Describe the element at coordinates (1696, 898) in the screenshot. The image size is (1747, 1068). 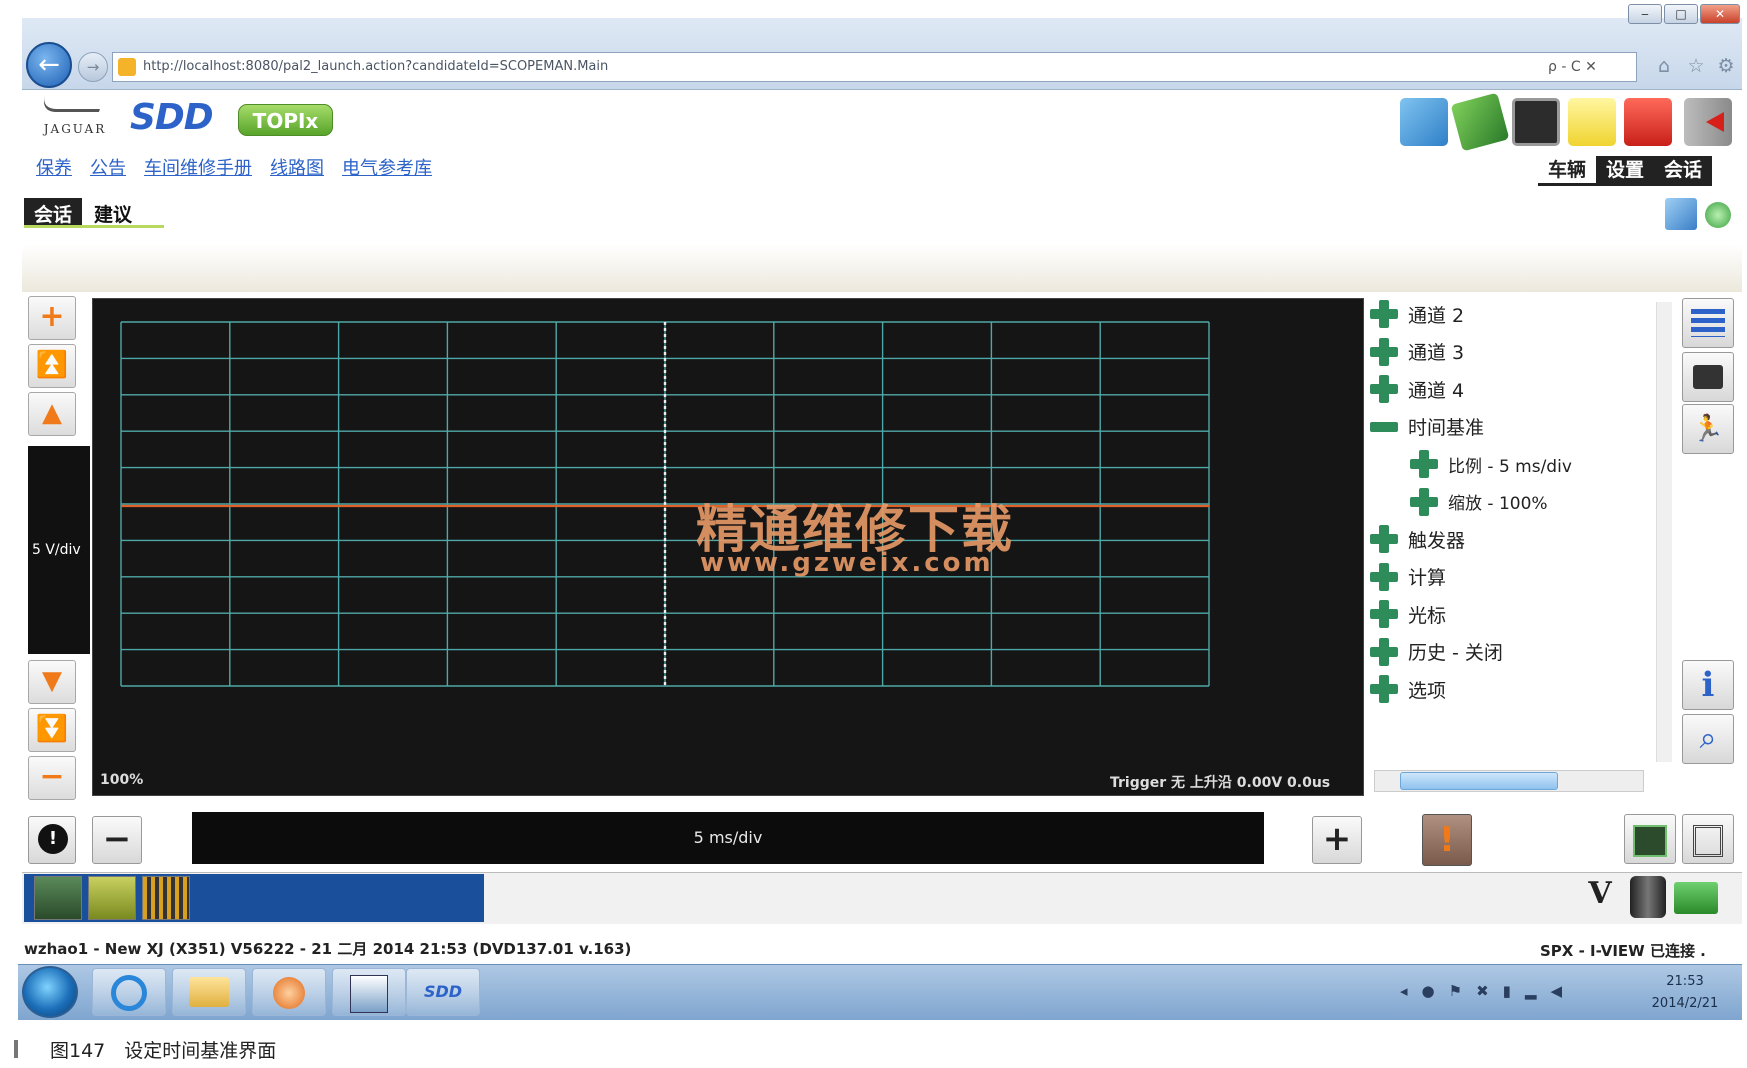
I see `battery-status-icon` at that location.